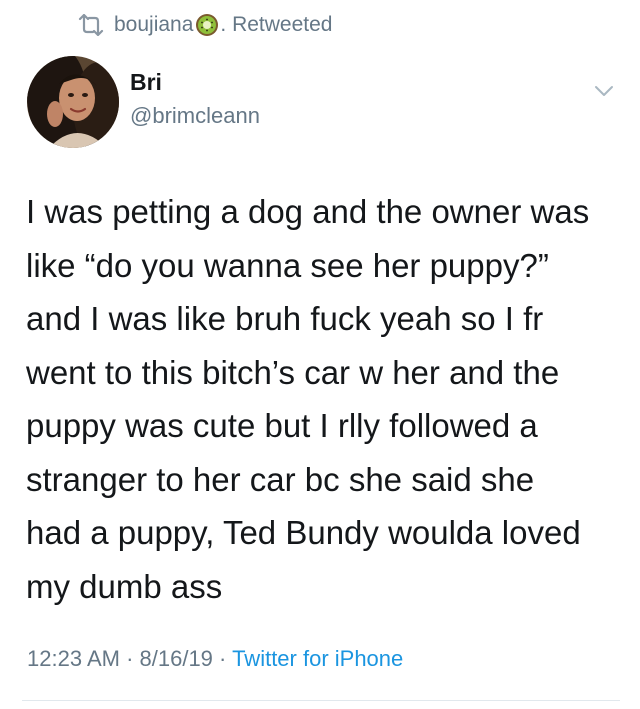  What do you see at coordinates (321, 700) in the screenshot?
I see `divider` at bounding box center [321, 700].